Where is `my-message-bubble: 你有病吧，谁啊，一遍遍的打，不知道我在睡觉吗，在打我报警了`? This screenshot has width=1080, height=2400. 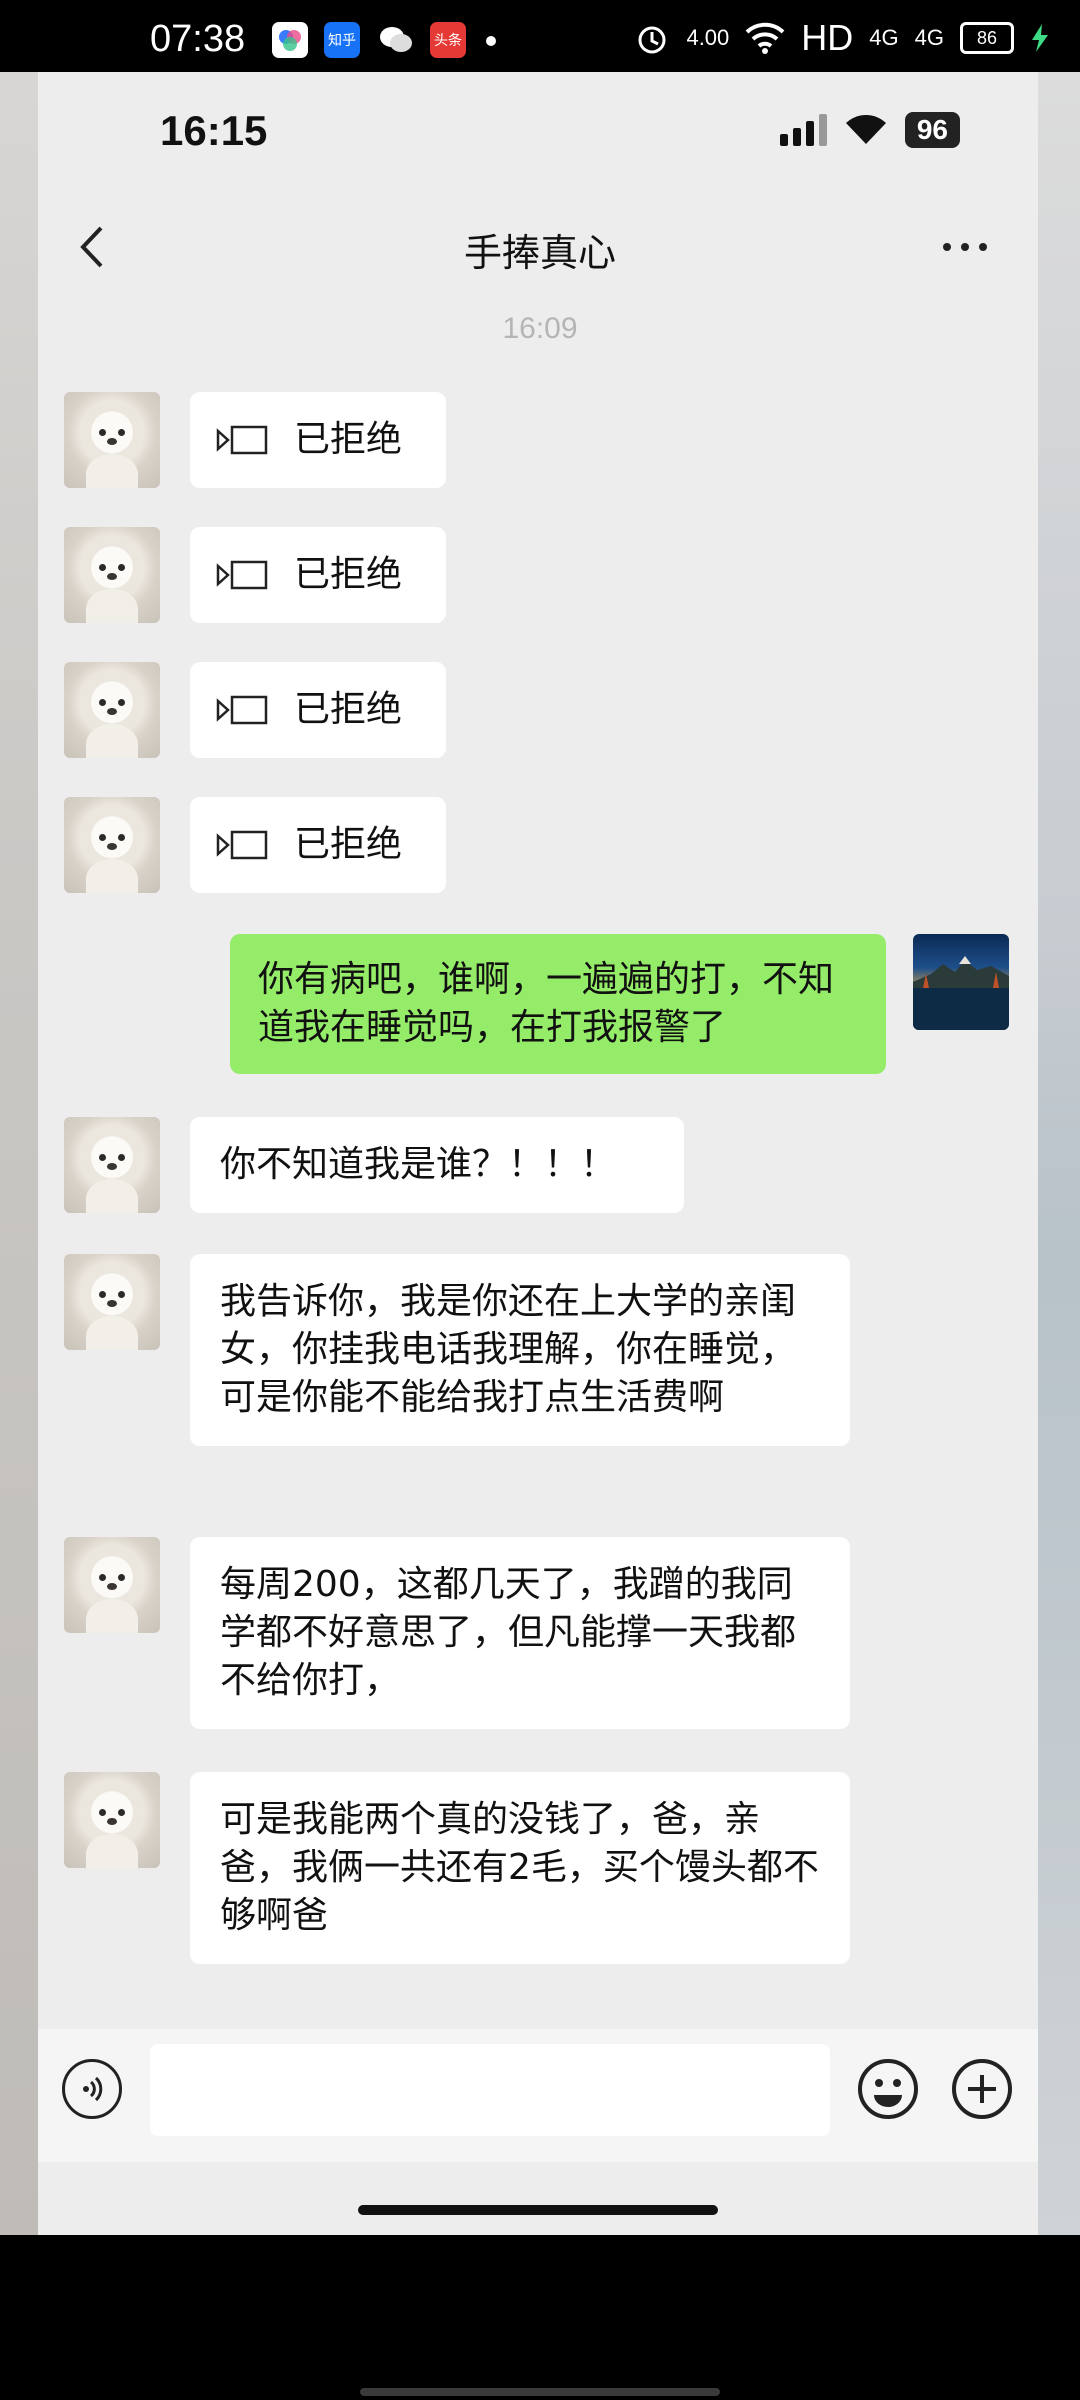 my-message-bubble: 你有病吧，谁啊，一遍遍的打，不知道我在睡觉吗，在打我报警了 is located at coordinates (558, 1004).